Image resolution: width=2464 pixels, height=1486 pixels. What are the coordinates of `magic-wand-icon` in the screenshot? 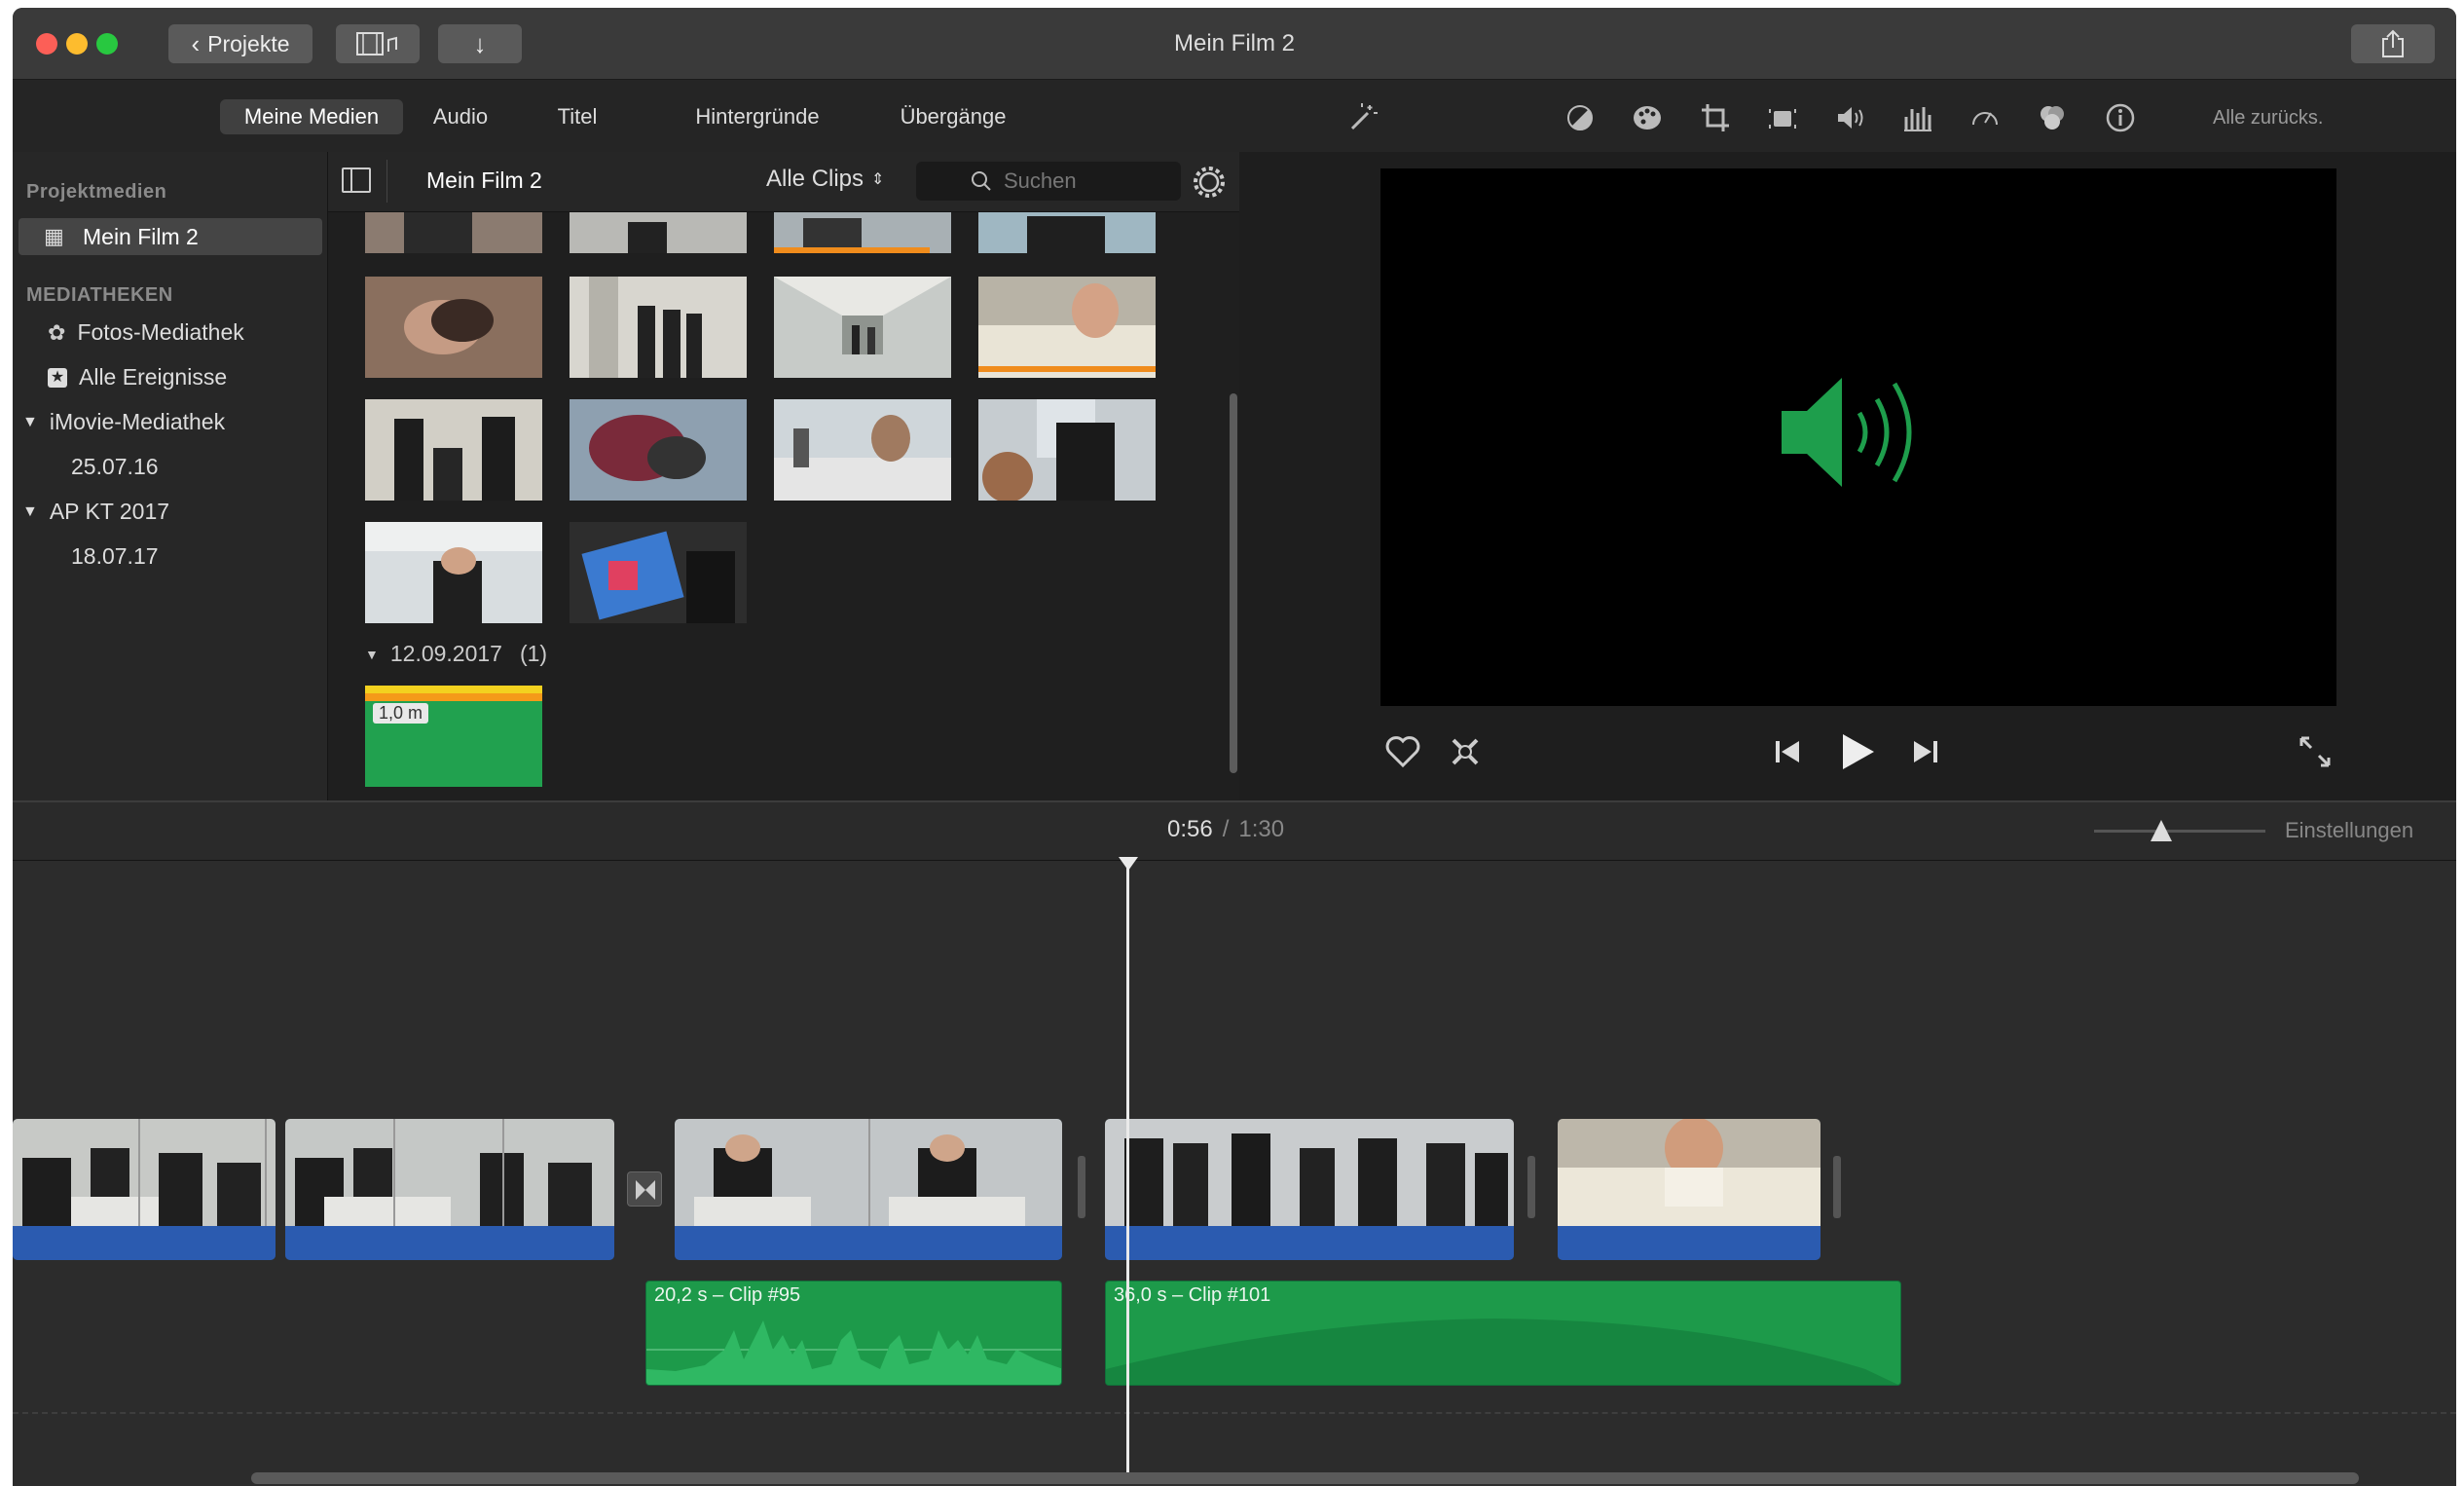 It's located at (1363, 117).